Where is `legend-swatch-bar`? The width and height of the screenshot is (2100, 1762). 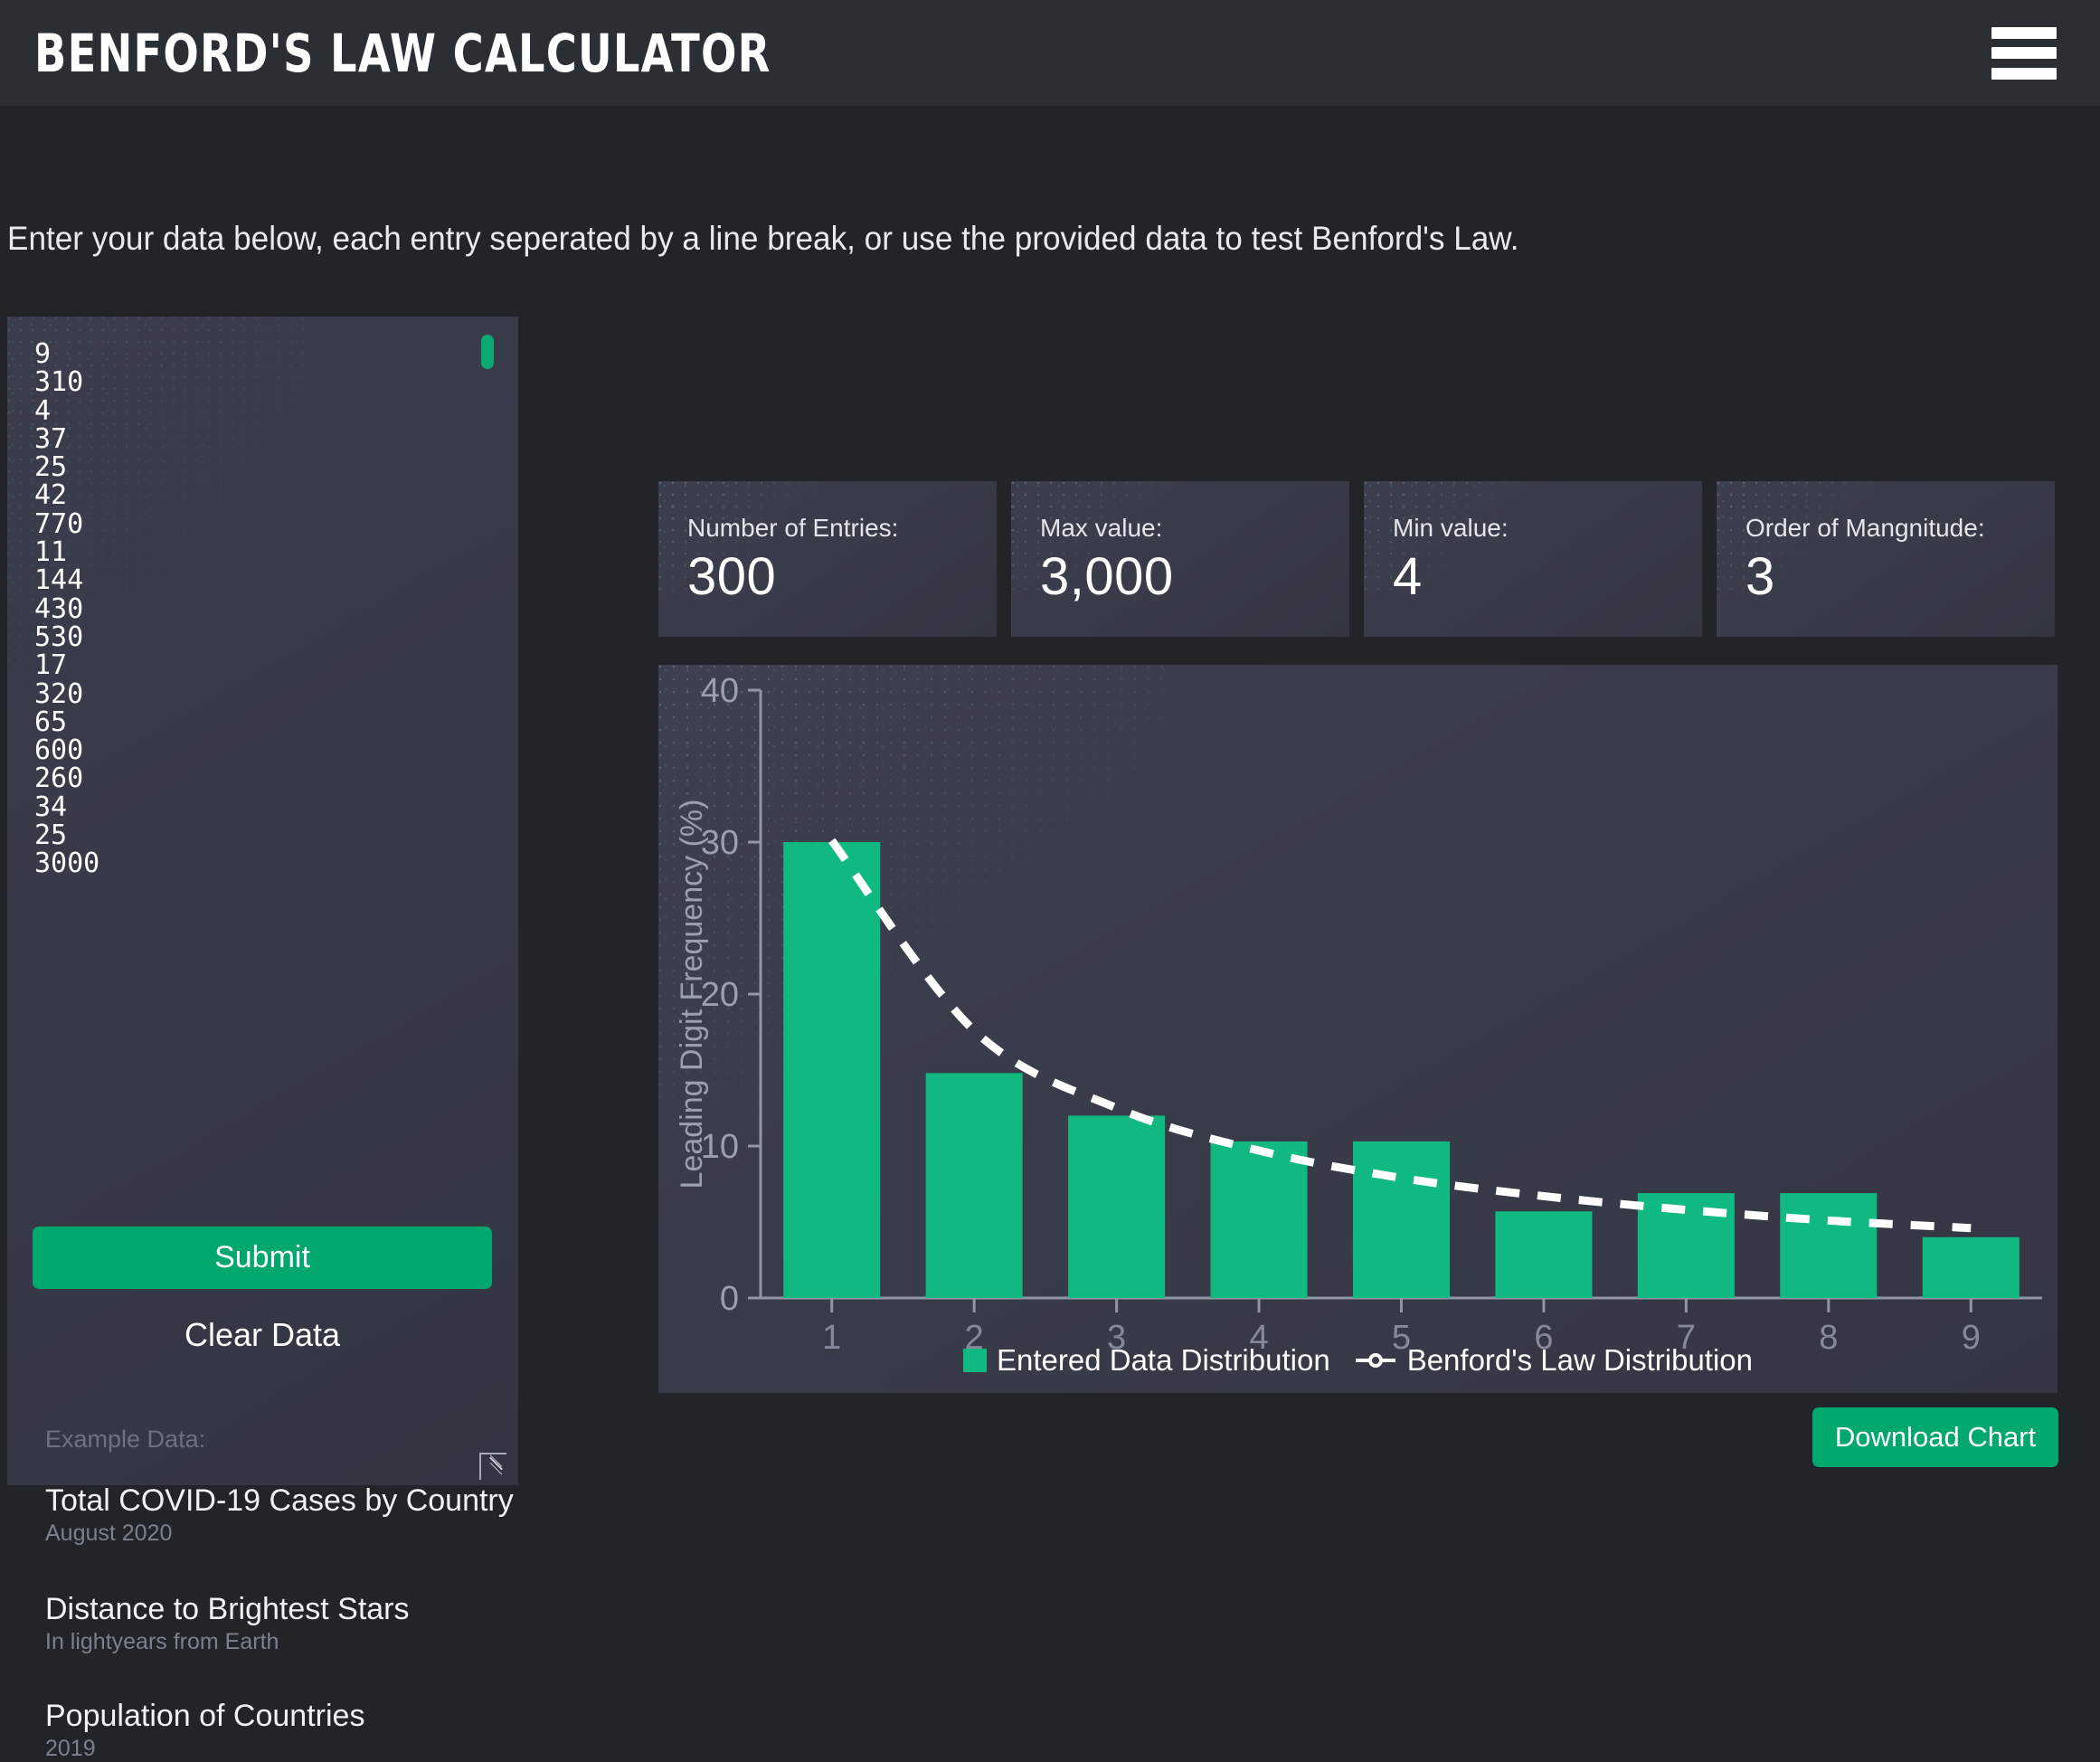
legend-swatch-bar is located at coordinates (974, 1360).